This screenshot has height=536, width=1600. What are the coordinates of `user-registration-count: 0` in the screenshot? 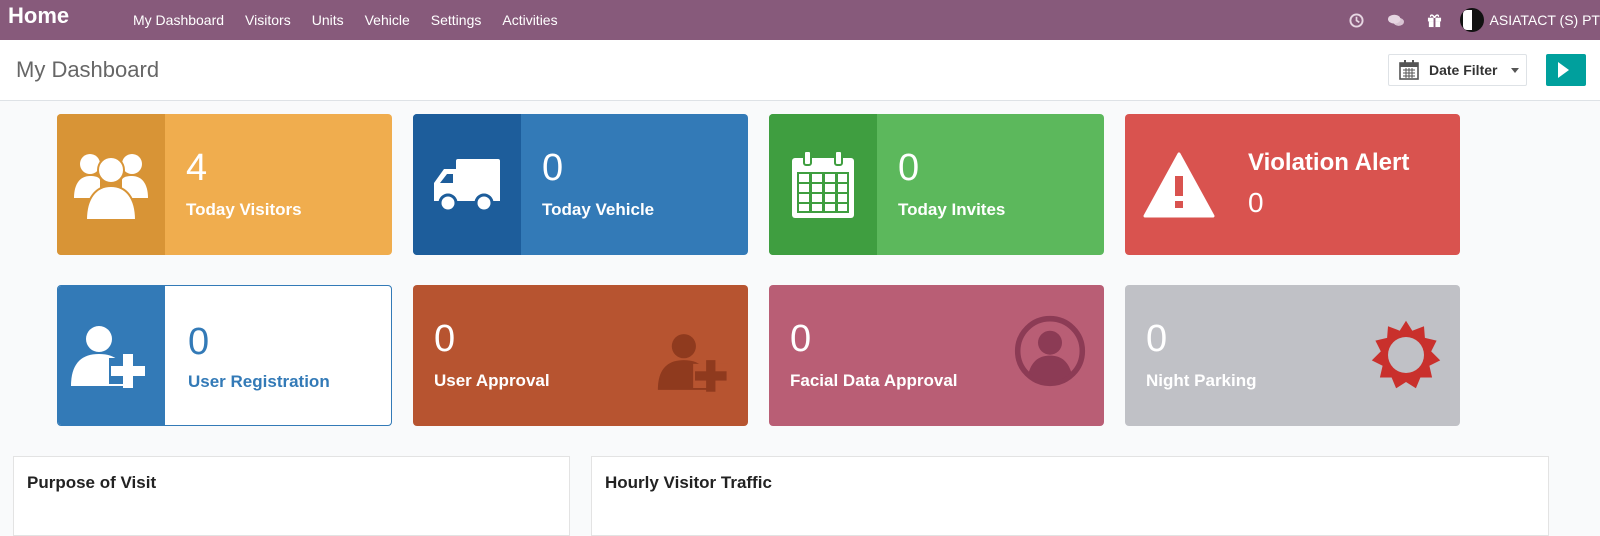 It's located at (199, 342).